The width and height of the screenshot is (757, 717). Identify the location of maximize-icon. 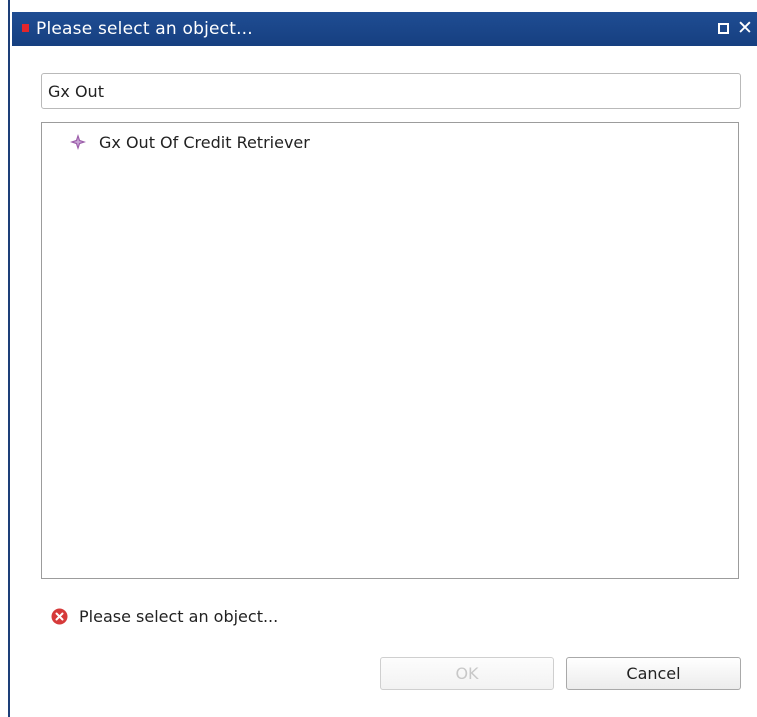
(723, 28).